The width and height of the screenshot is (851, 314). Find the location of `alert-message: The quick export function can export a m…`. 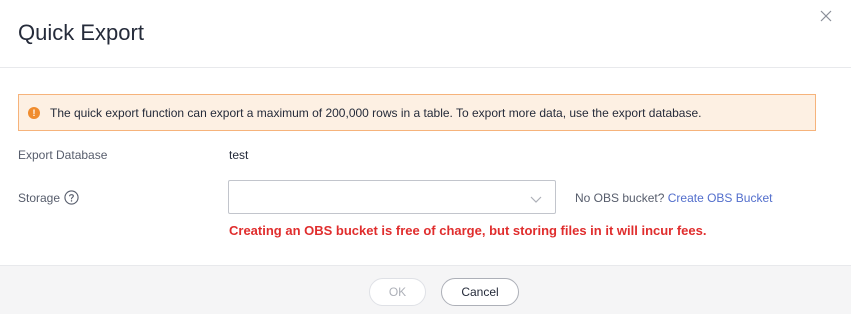

alert-message: The quick export function can export a m… is located at coordinates (376, 112).